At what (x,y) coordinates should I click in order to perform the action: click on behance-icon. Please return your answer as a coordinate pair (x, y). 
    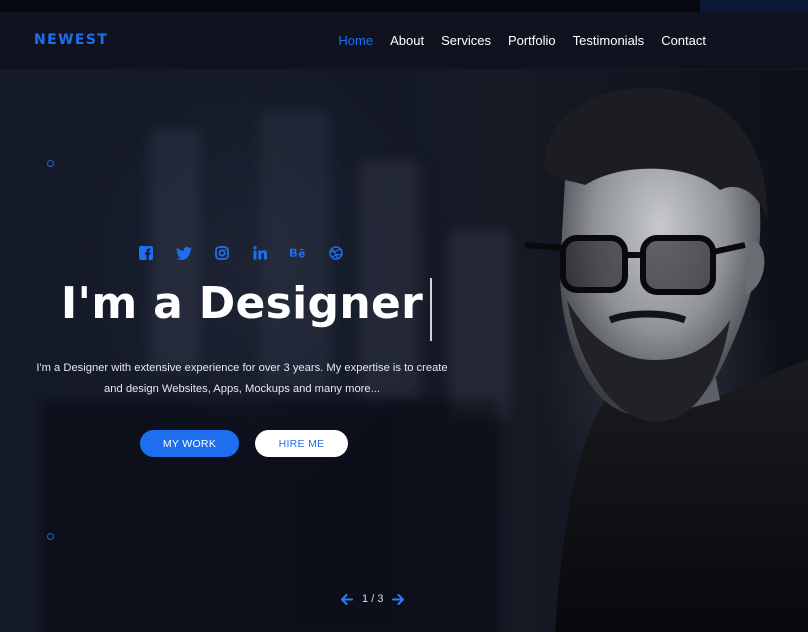
    Looking at the image, I should click on (298, 253).